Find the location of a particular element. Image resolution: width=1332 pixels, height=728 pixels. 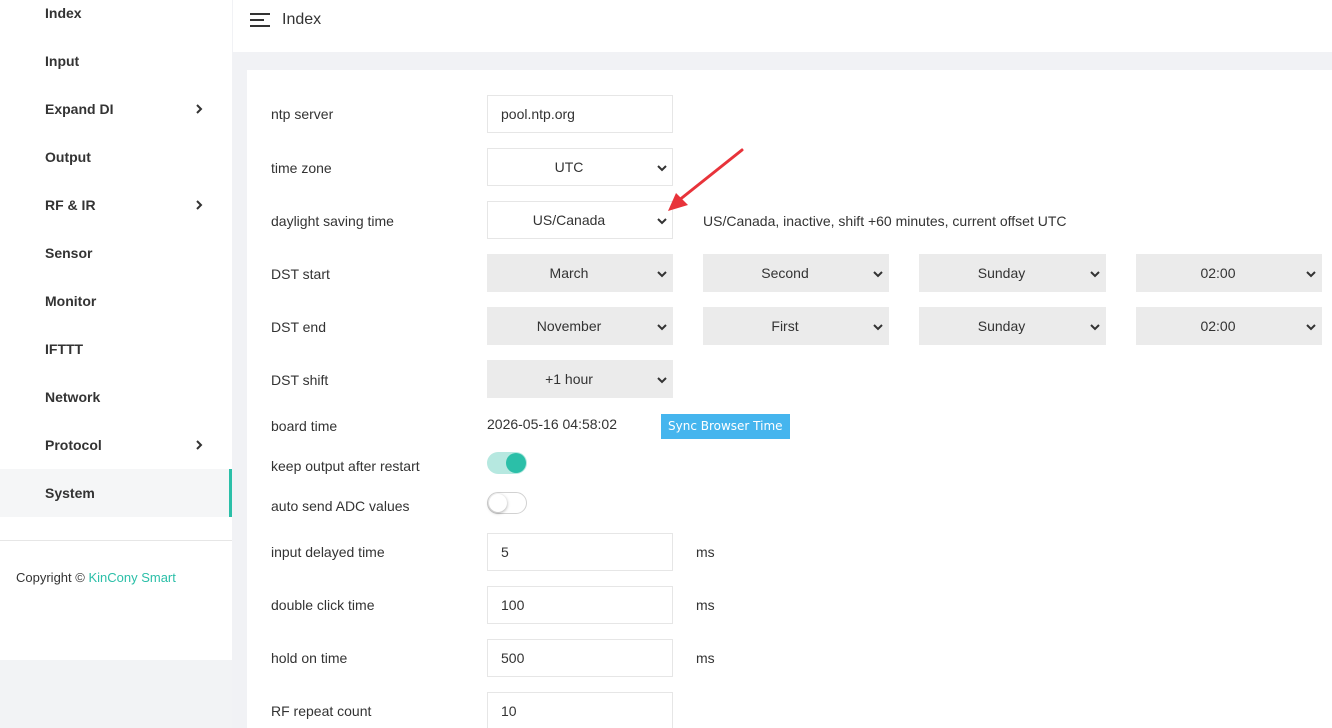

time-zone-select: UTC is located at coordinates (580, 167).